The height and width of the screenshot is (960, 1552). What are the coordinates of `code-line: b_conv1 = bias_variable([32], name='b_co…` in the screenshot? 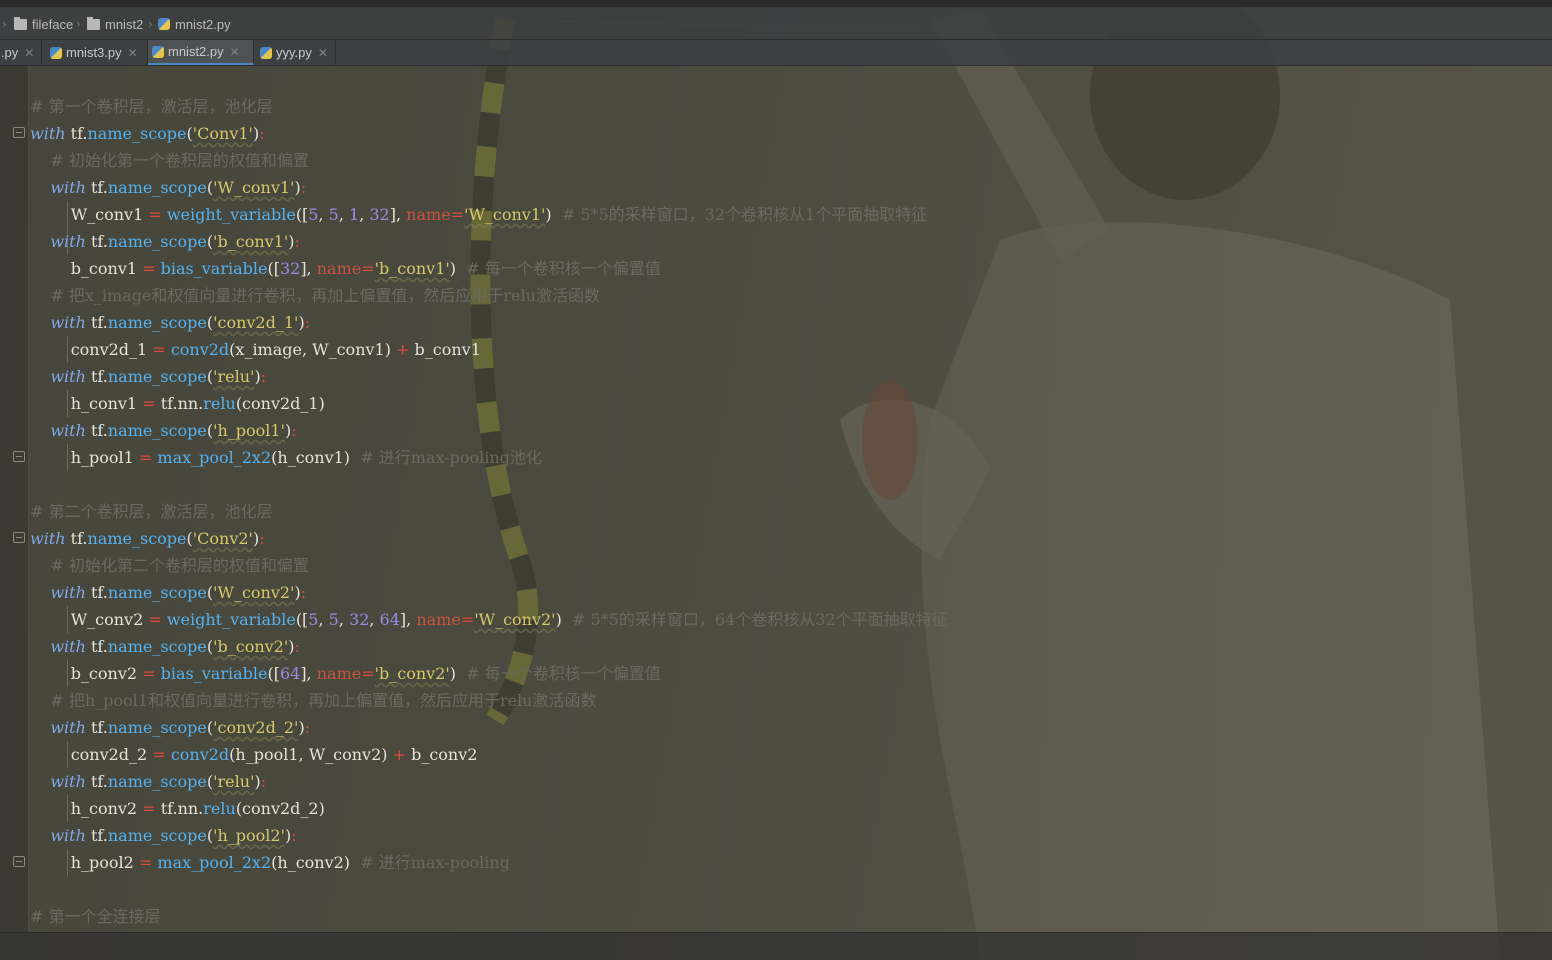 It's located at (489, 268).